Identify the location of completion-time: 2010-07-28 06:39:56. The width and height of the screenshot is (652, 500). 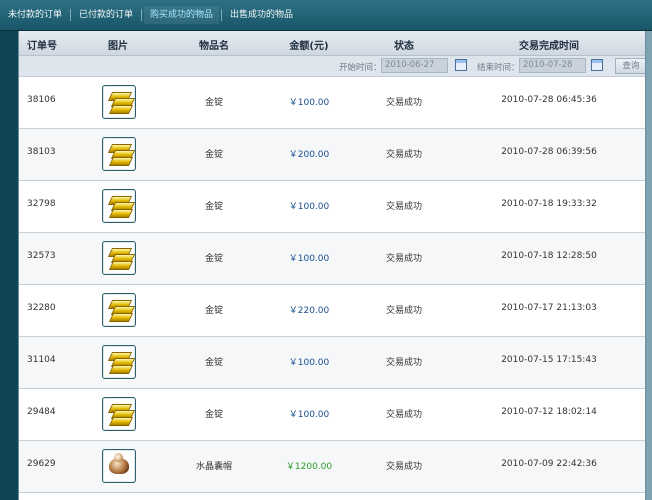
(549, 152).